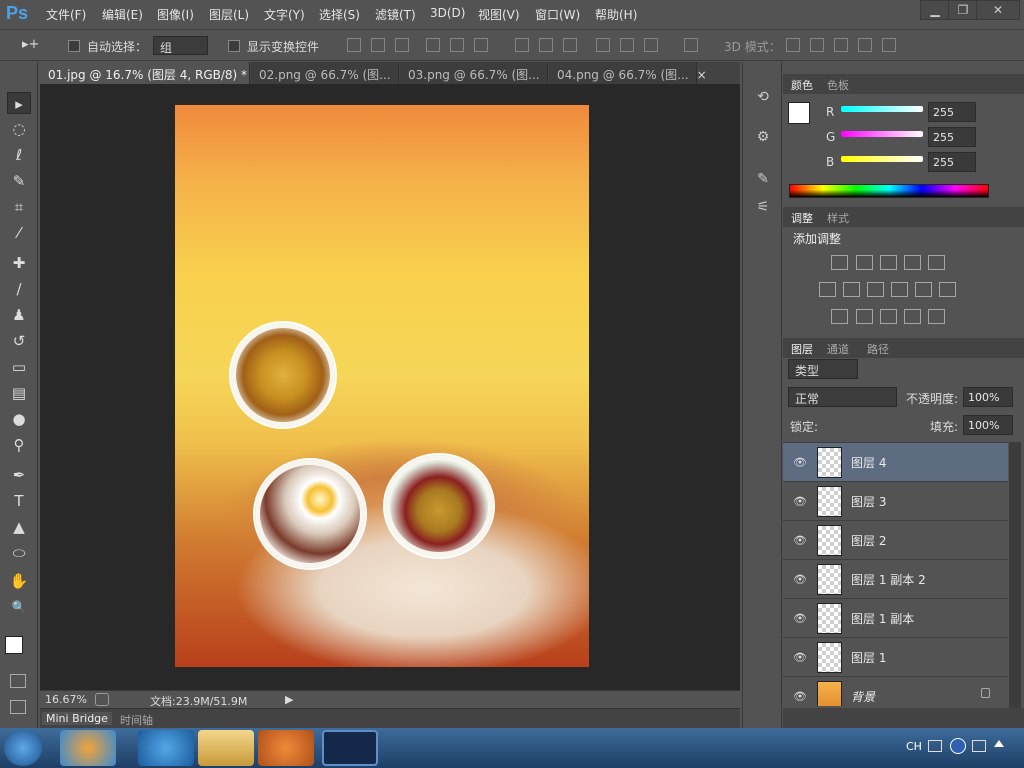  I want to click on eraser-icon: ▭, so click(19, 367).